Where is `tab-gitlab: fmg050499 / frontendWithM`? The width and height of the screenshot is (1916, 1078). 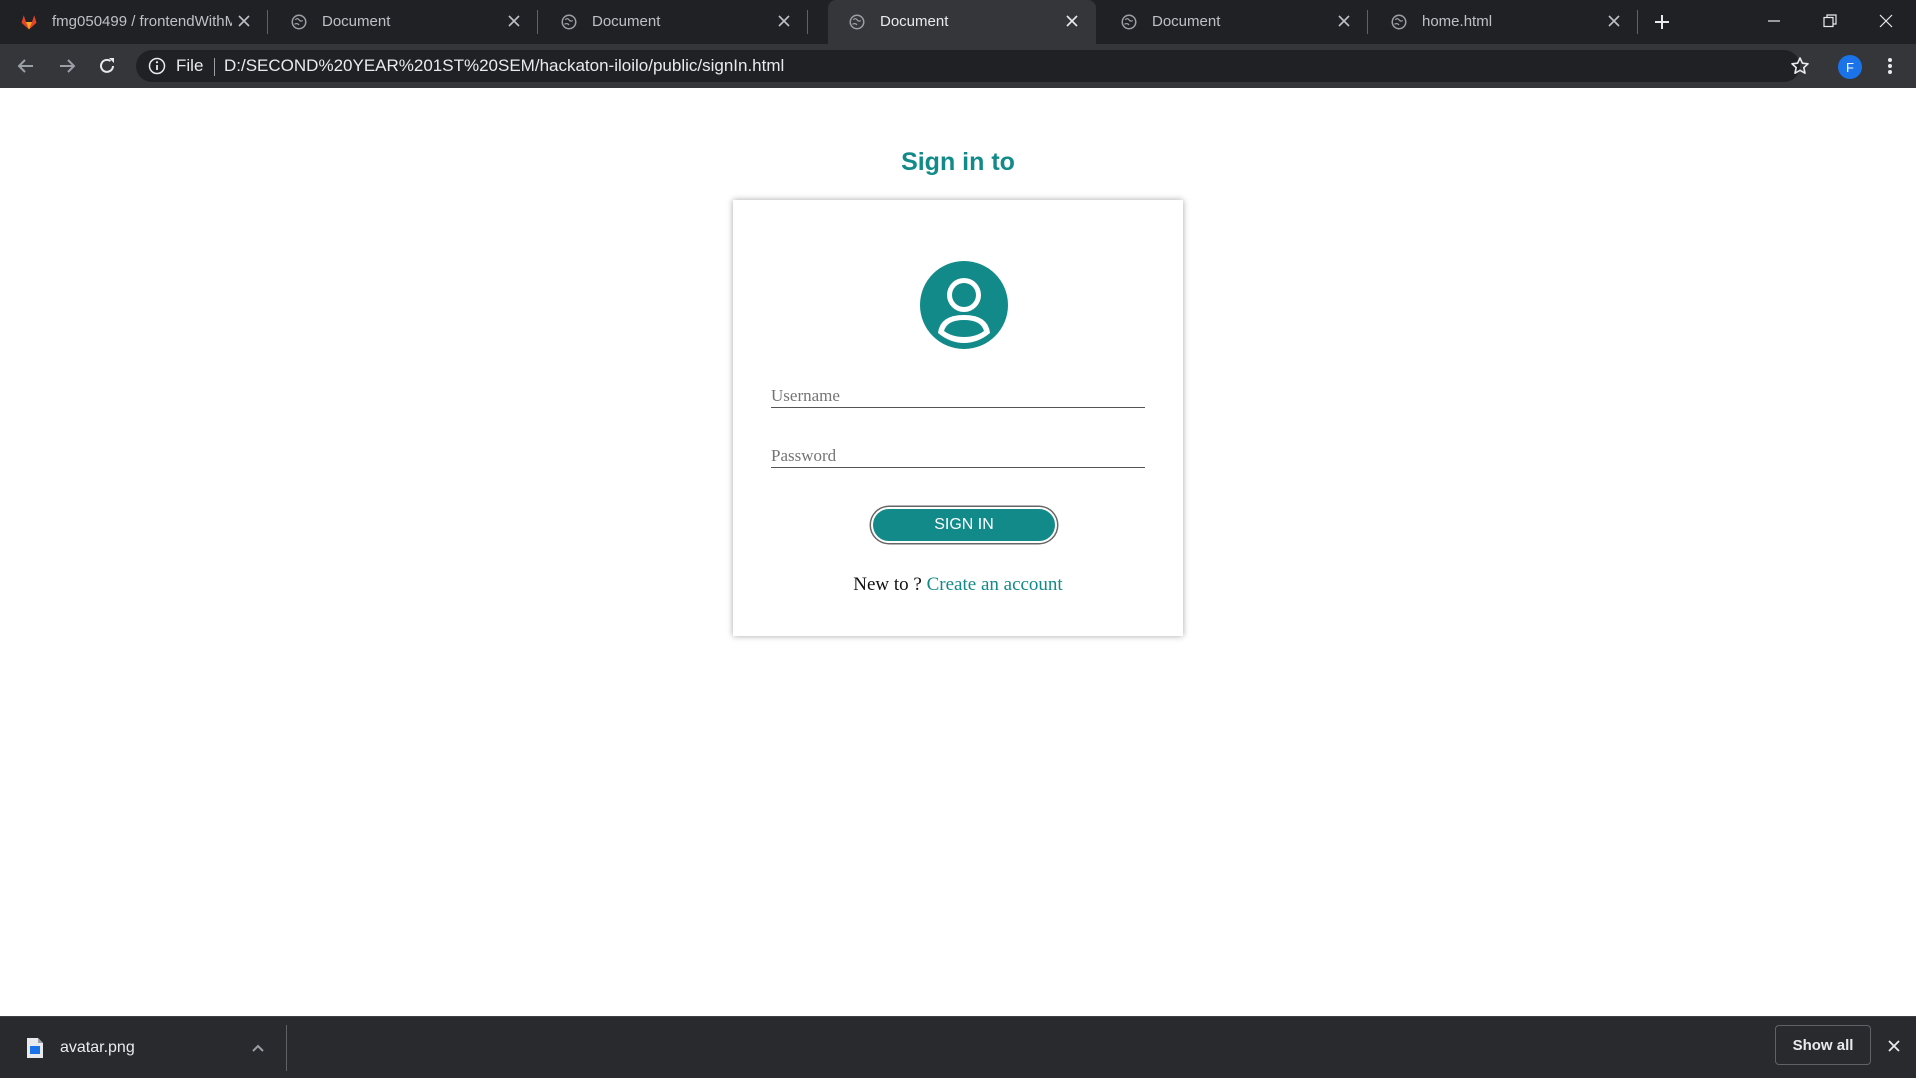 tab-gitlab: fmg050499 / frontendWithM is located at coordinates (134, 22).